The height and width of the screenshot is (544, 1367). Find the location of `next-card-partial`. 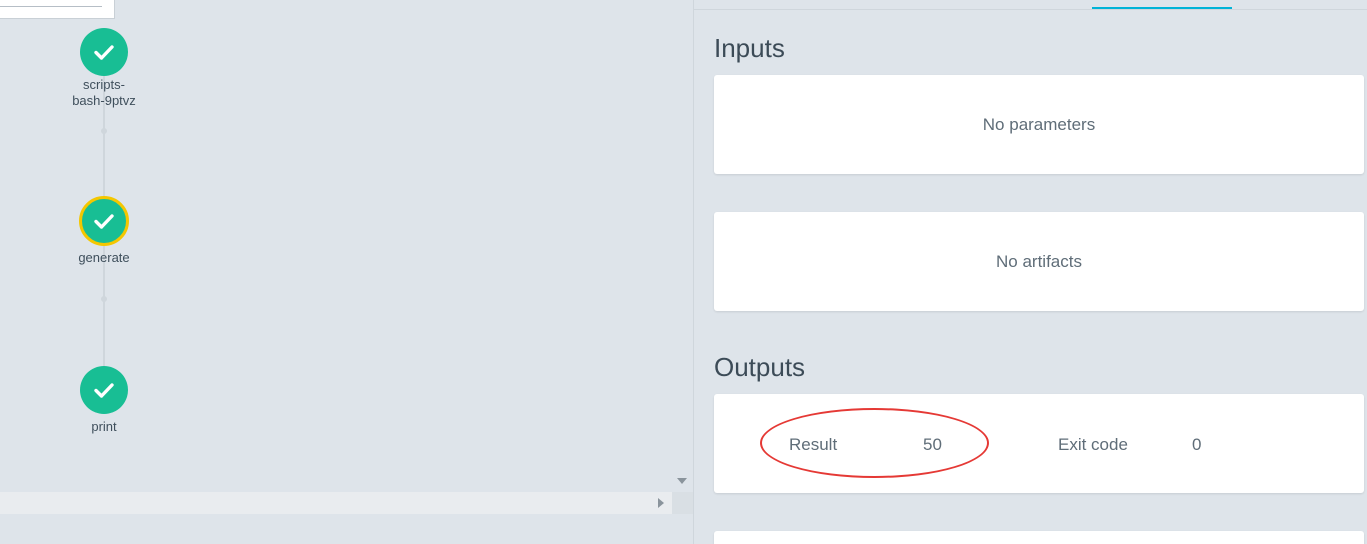

next-card-partial is located at coordinates (1039, 537).